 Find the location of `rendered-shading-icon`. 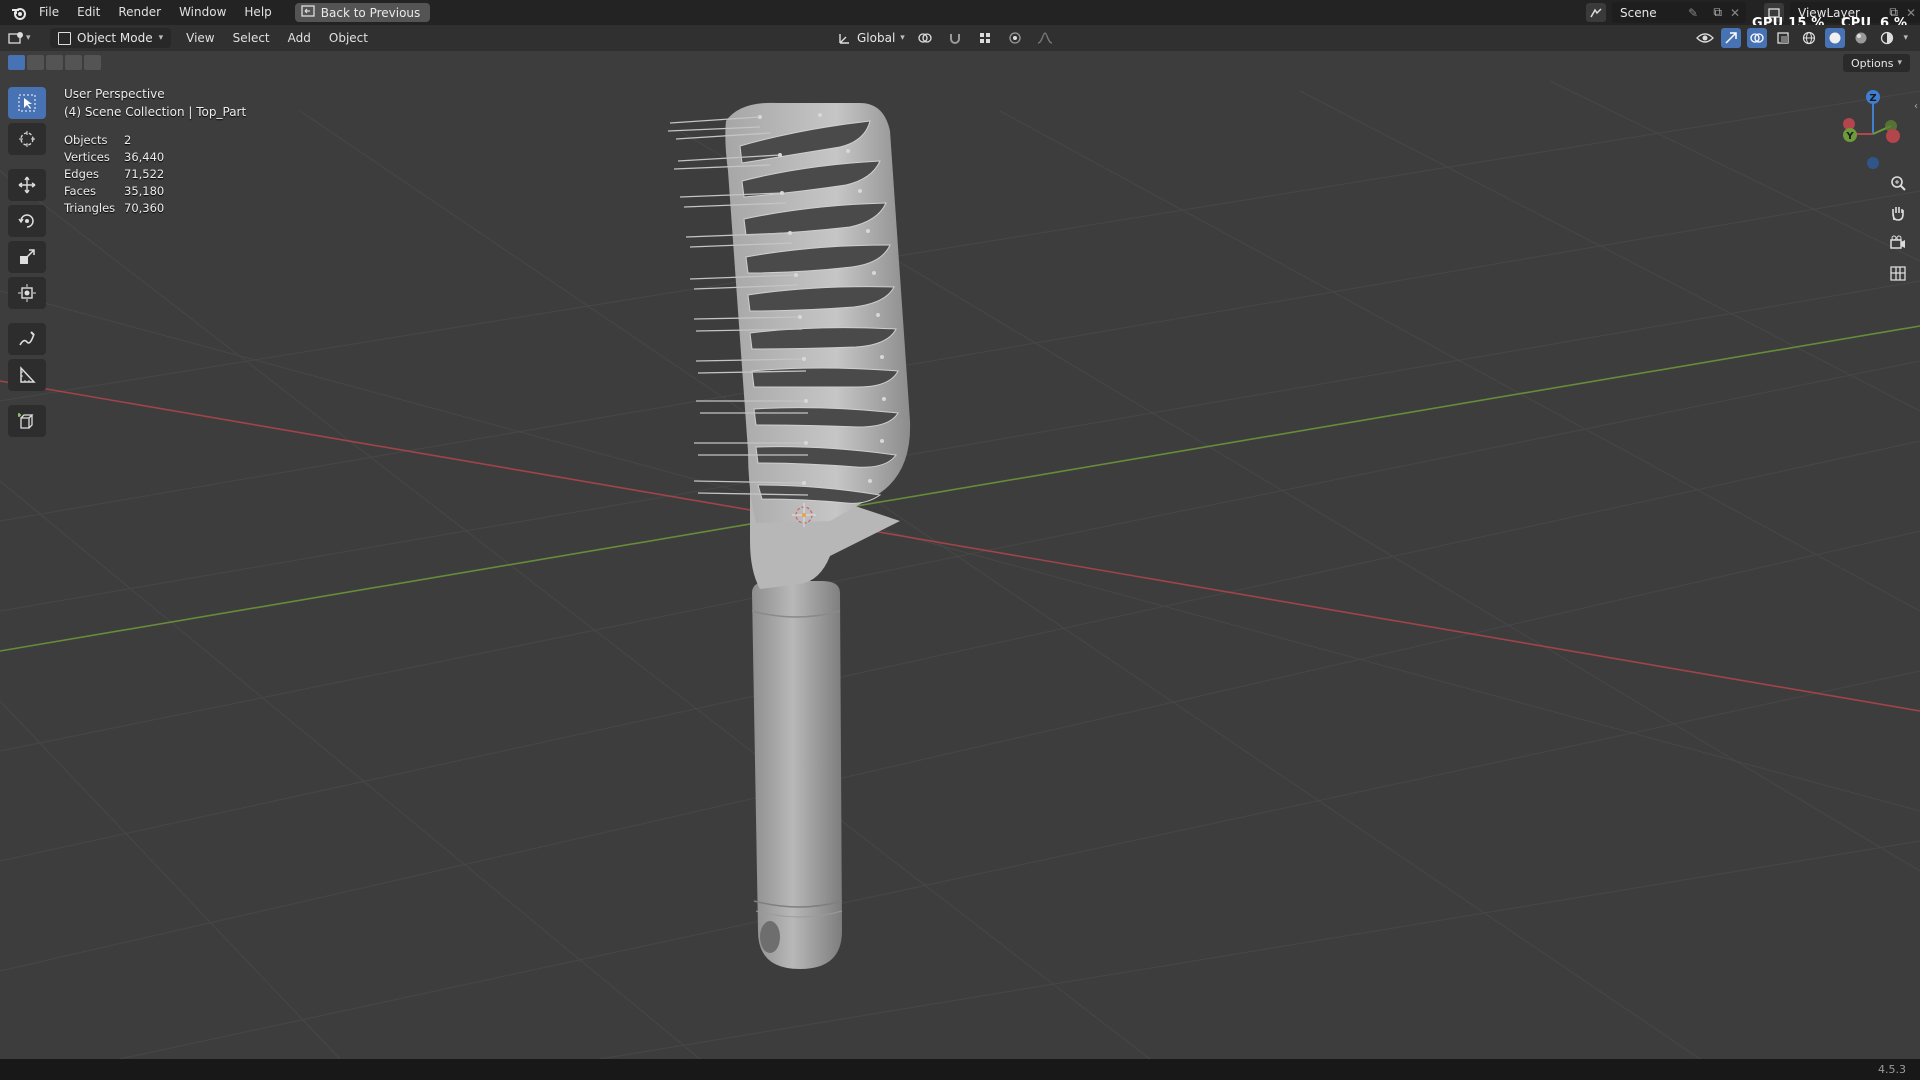

rendered-shading-icon is located at coordinates (1887, 38).